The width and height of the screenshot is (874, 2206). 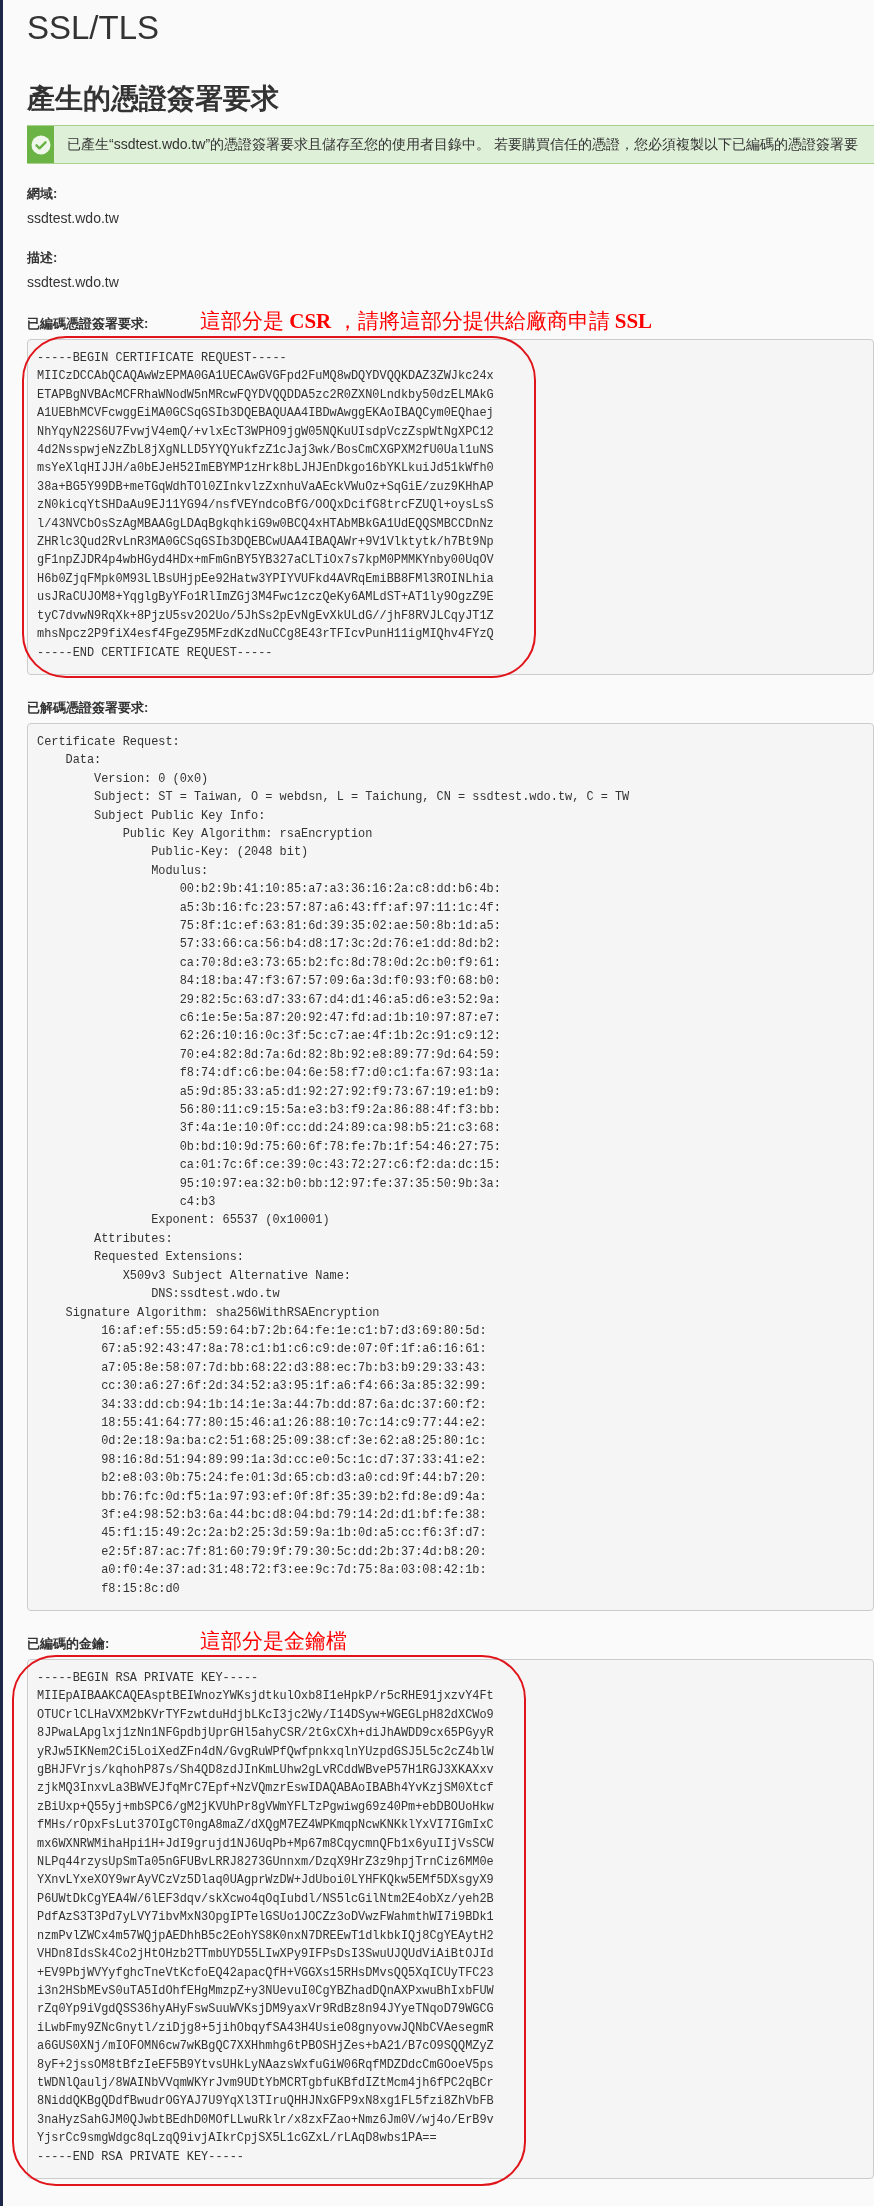 What do you see at coordinates (273, 1641) in the screenshot?
I see `annotation-note: 這部分是金鑰檔` at bounding box center [273, 1641].